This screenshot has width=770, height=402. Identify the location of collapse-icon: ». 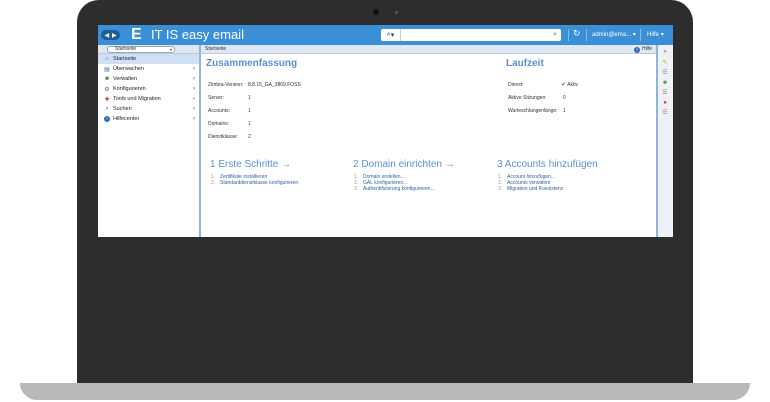
(665, 52).